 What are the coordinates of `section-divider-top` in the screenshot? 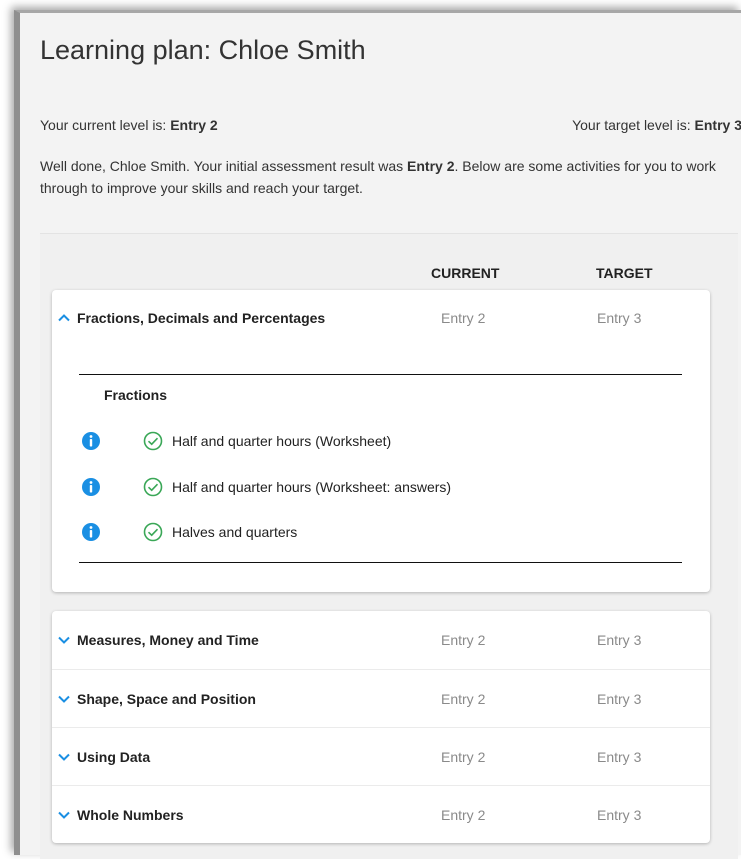 It's located at (380, 374).